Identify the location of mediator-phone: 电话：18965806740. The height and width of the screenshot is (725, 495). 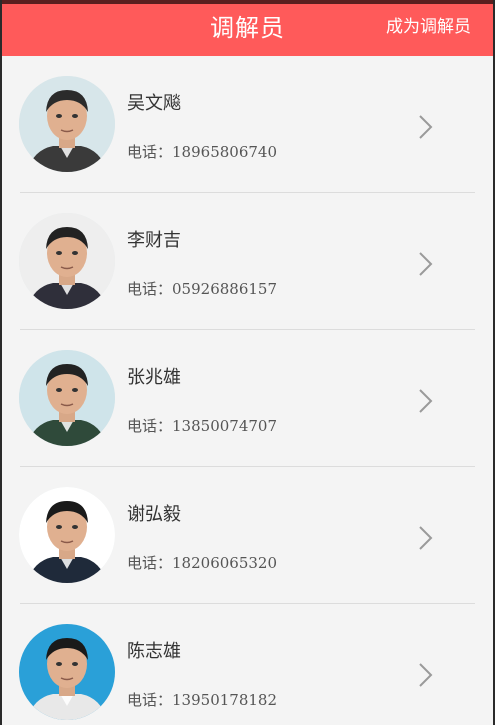
(202, 151).